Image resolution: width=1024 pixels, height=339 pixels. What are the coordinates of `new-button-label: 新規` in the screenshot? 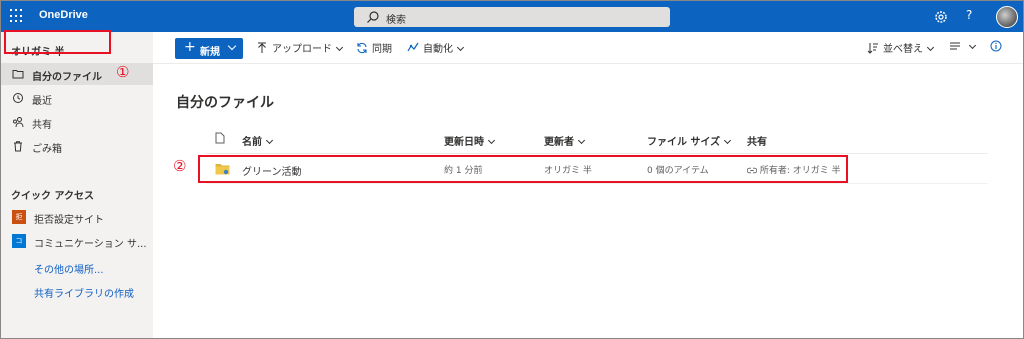 It's located at (210, 52).